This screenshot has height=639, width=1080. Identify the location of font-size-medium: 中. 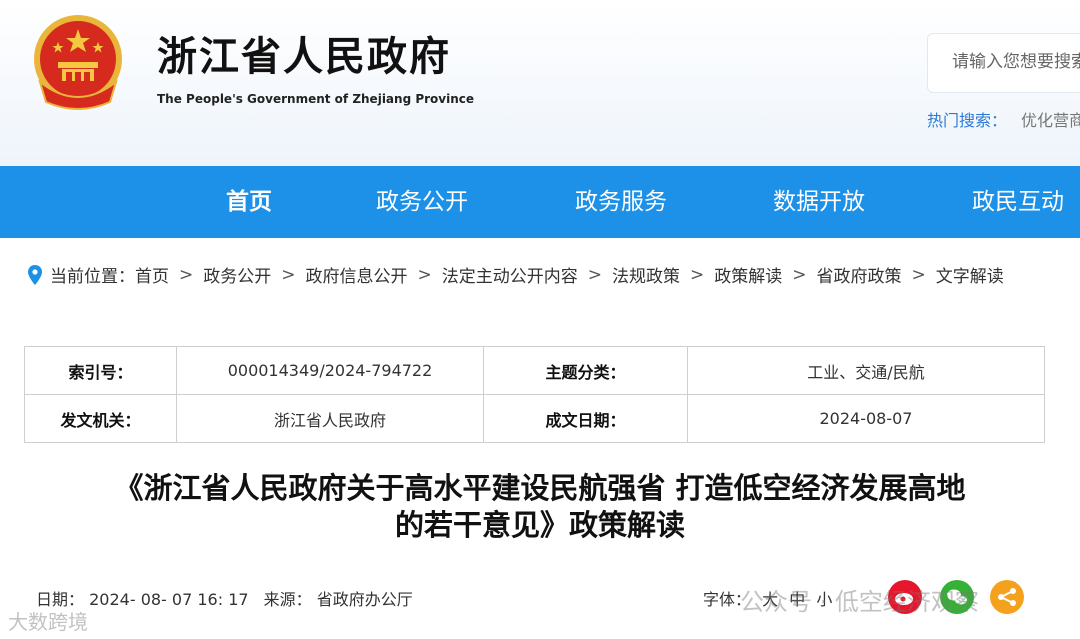
(797, 599).